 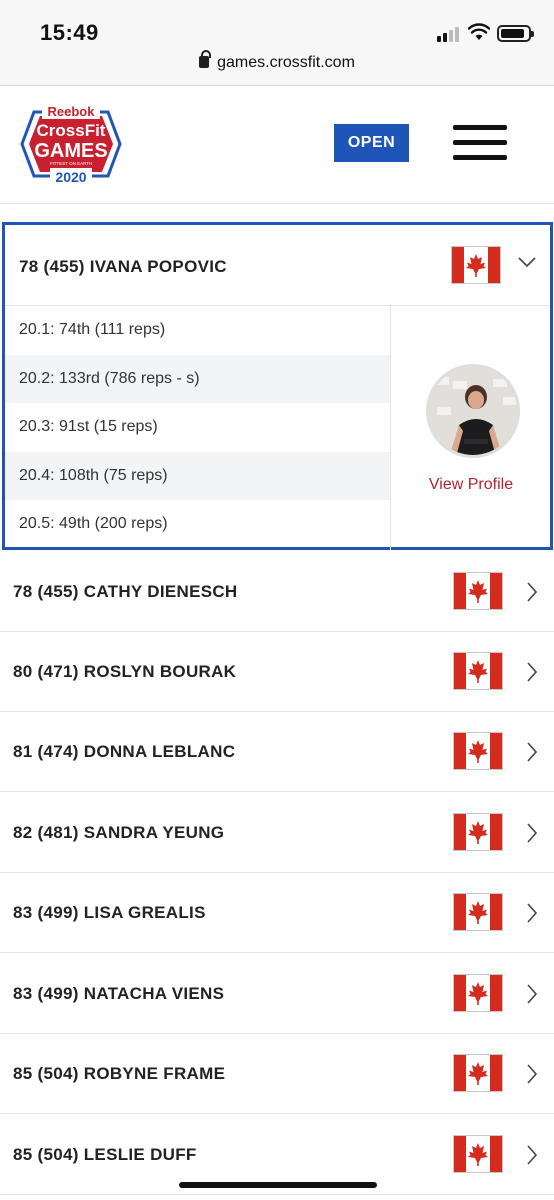 What do you see at coordinates (371, 143) in the screenshot?
I see `open-button: OPEN` at bounding box center [371, 143].